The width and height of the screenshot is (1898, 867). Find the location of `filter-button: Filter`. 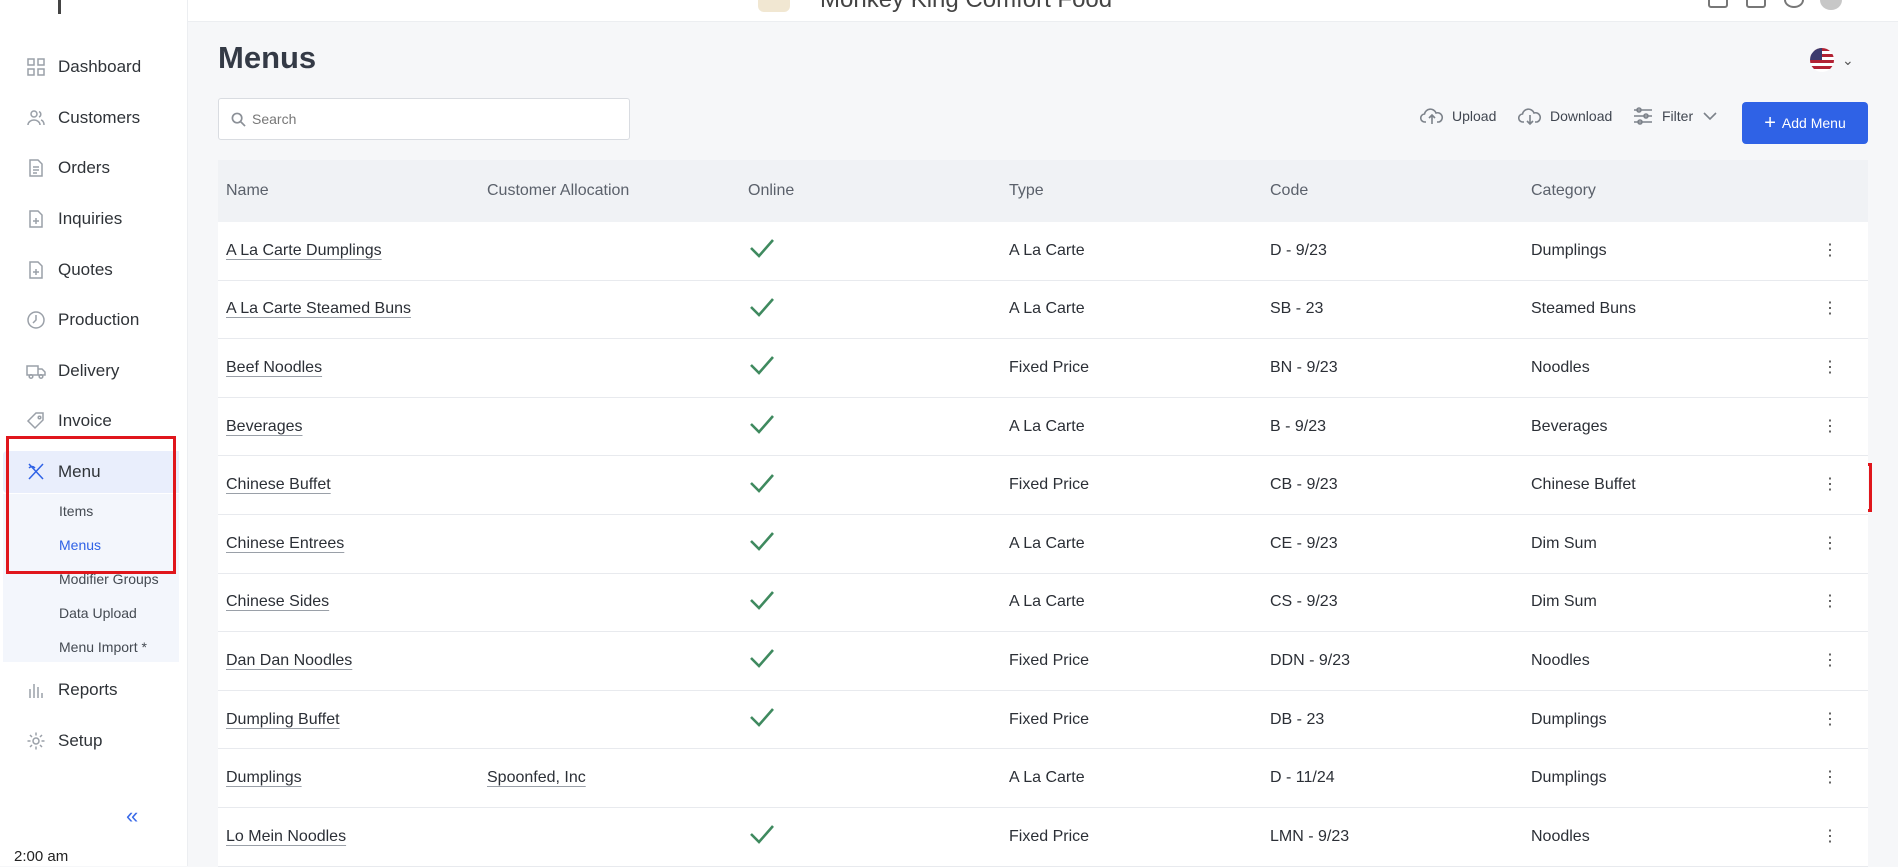

filter-button: Filter is located at coordinates (1679, 116).